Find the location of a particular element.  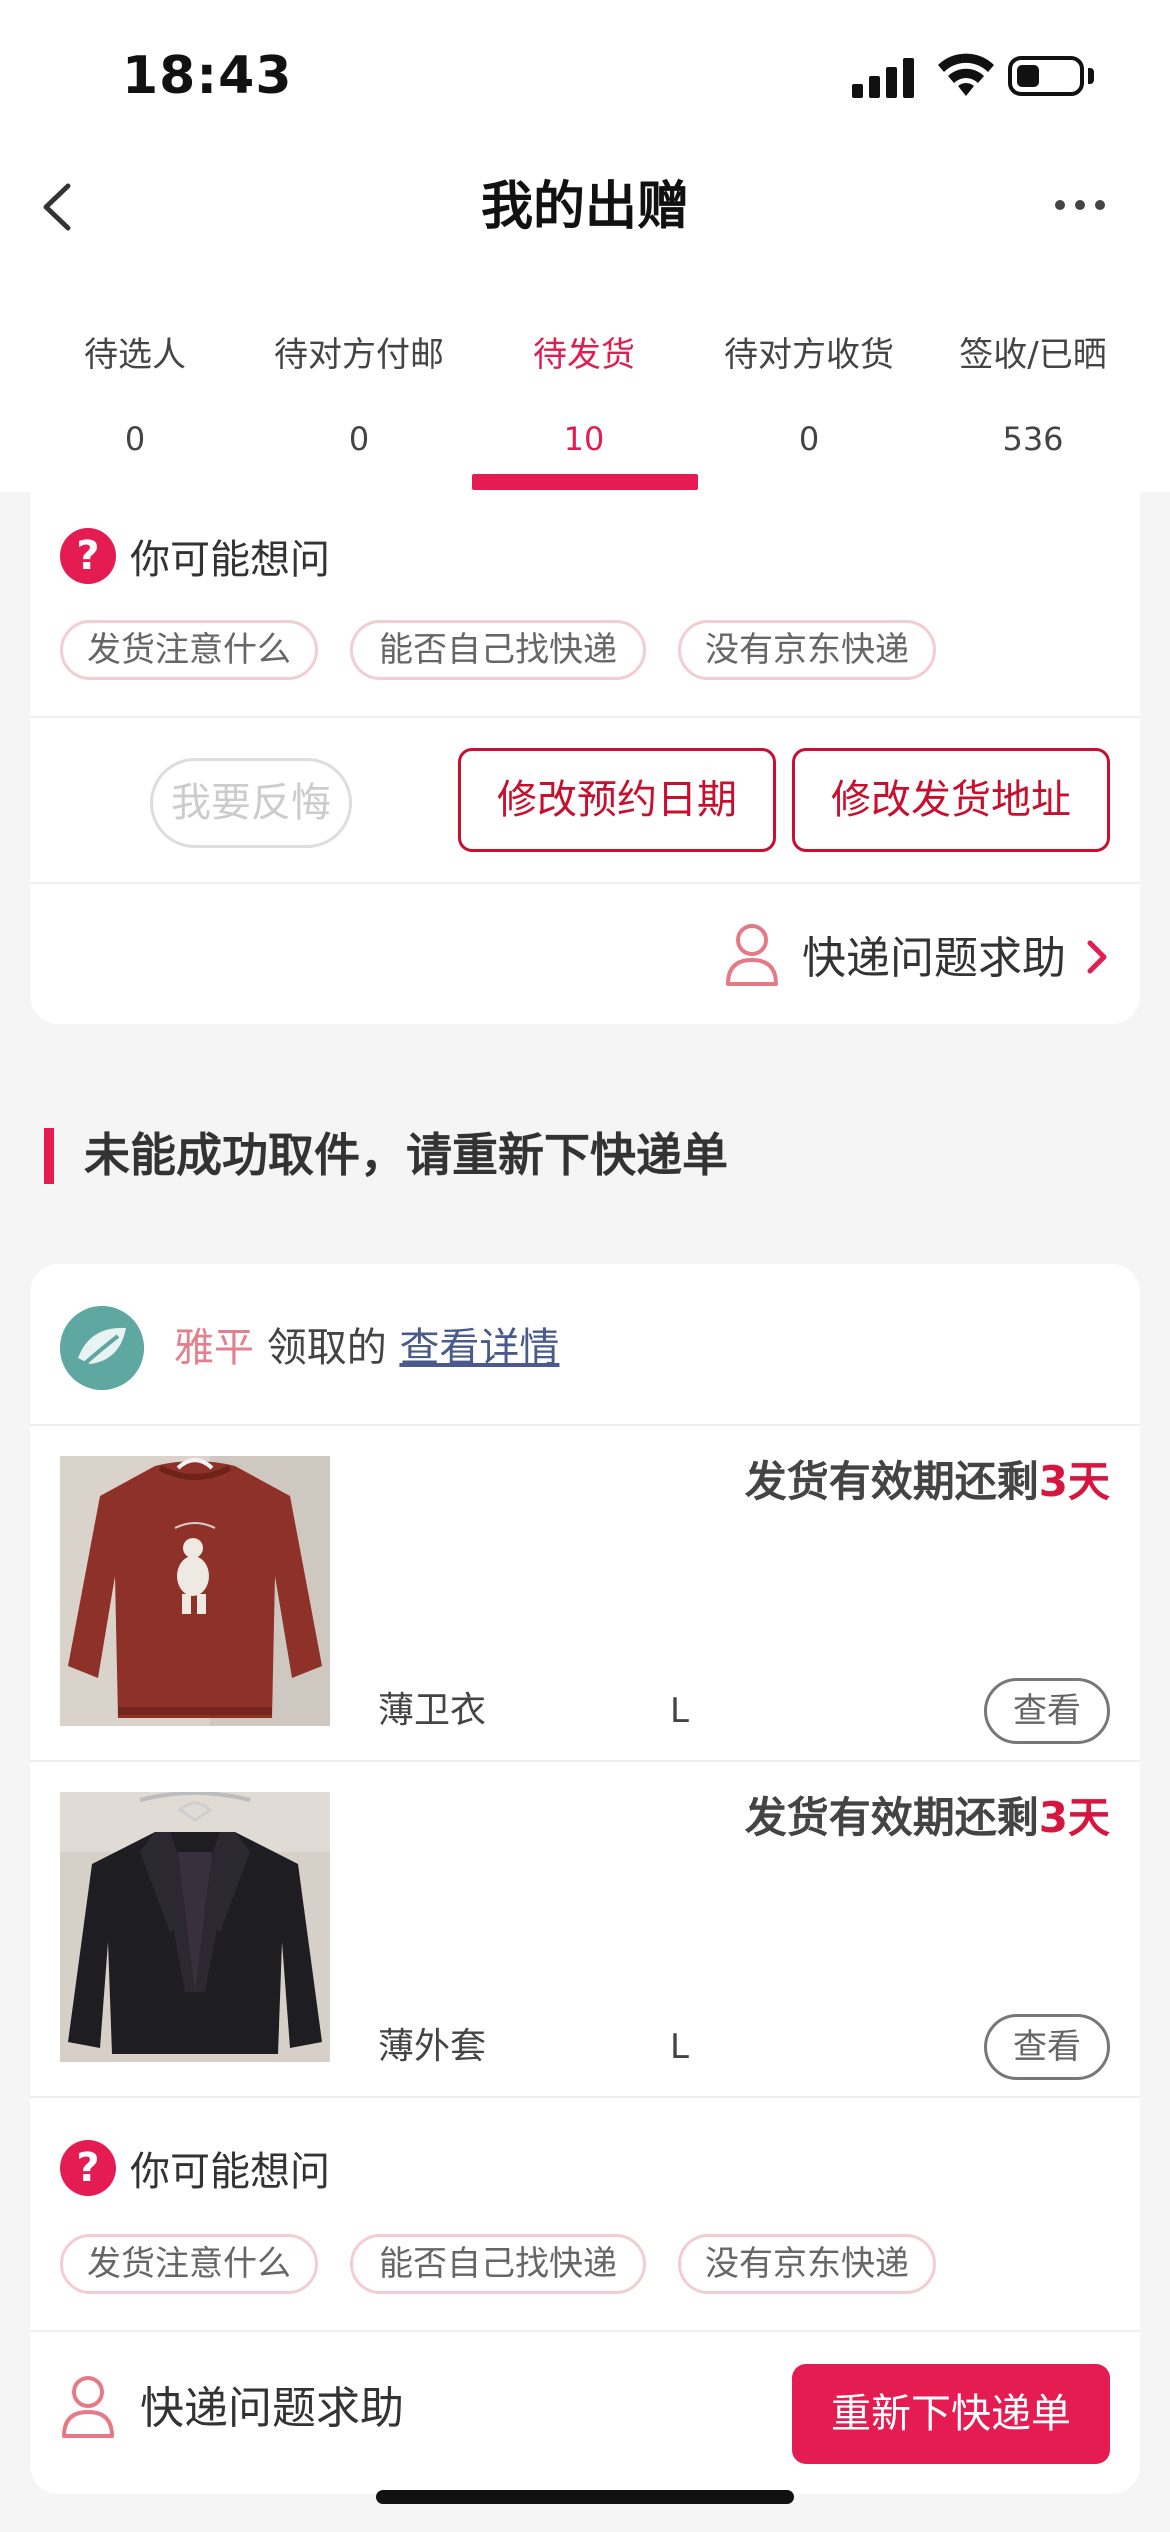

claim-info: 雅平 领取的 查看详情 is located at coordinates (366, 1348).